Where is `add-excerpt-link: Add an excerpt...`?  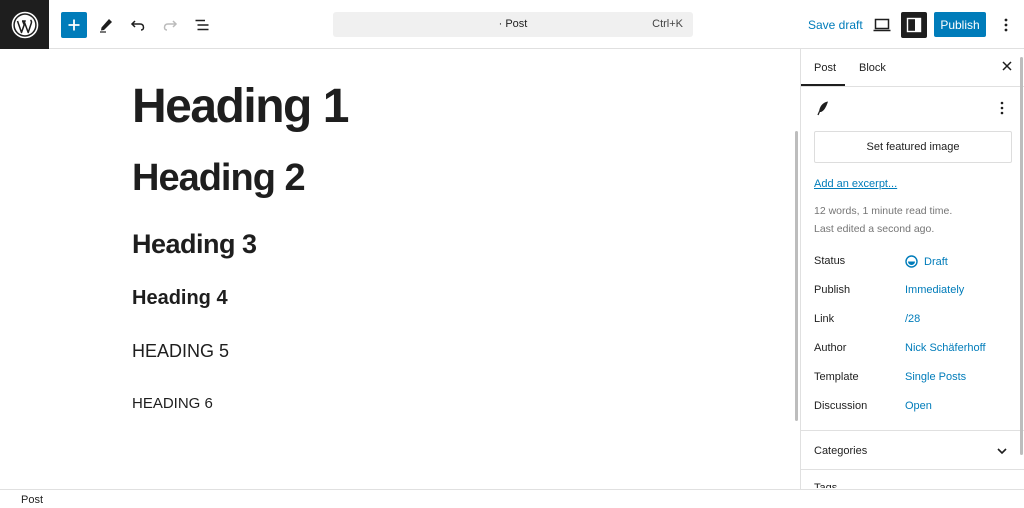 add-excerpt-link: Add an excerpt... is located at coordinates (855, 184).